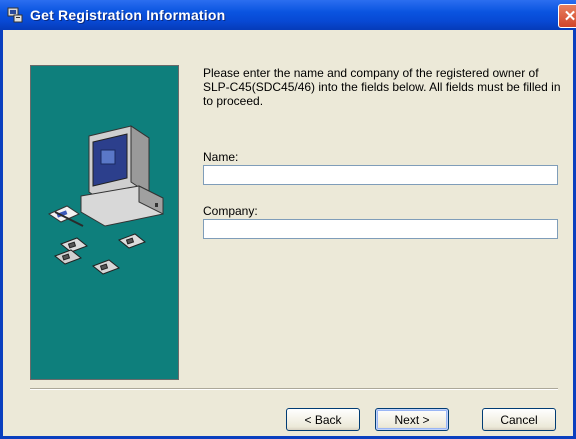 The width and height of the screenshot is (576, 439). What do you see at coordinates (15, 15) in the screenshot?
I see `setup-app-icon` at bounding box center [15, 15].